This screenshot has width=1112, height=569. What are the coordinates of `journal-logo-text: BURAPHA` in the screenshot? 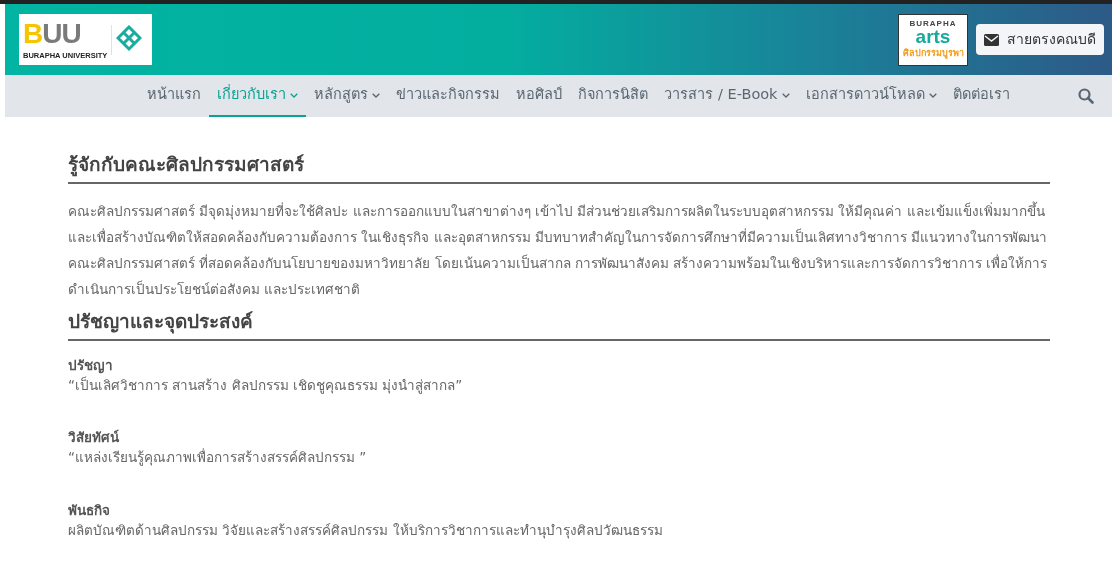 It's located at (933, 24).